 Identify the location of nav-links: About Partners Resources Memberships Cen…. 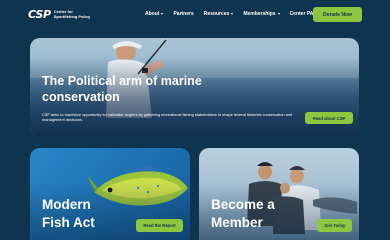
(231, 14).